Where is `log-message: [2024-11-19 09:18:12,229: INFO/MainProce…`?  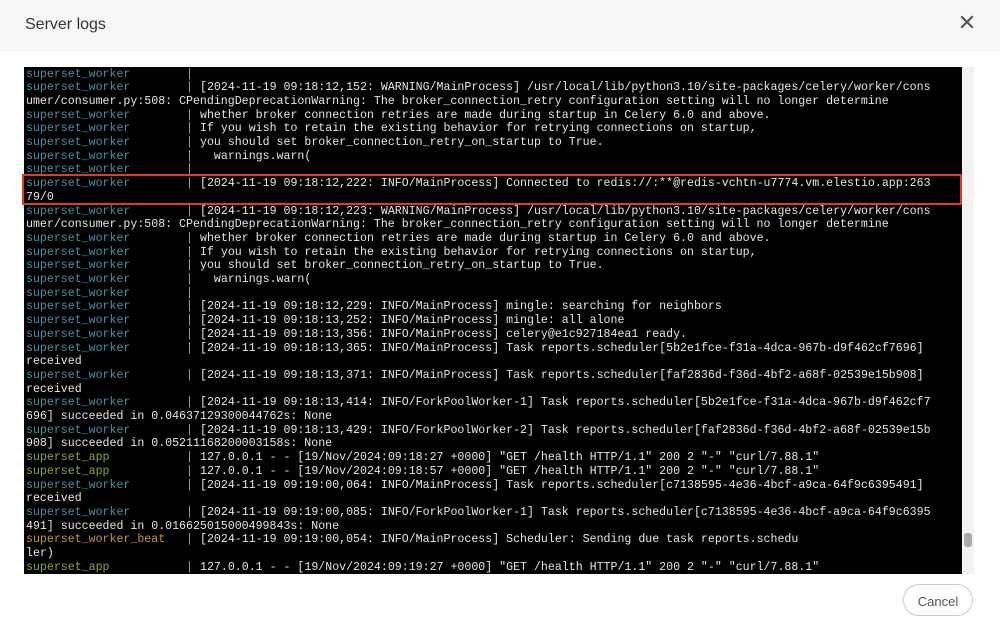 log-message: [2024-11-19 09:18:12,229: INFO/MainProce… is located at coordinates (461, 307).